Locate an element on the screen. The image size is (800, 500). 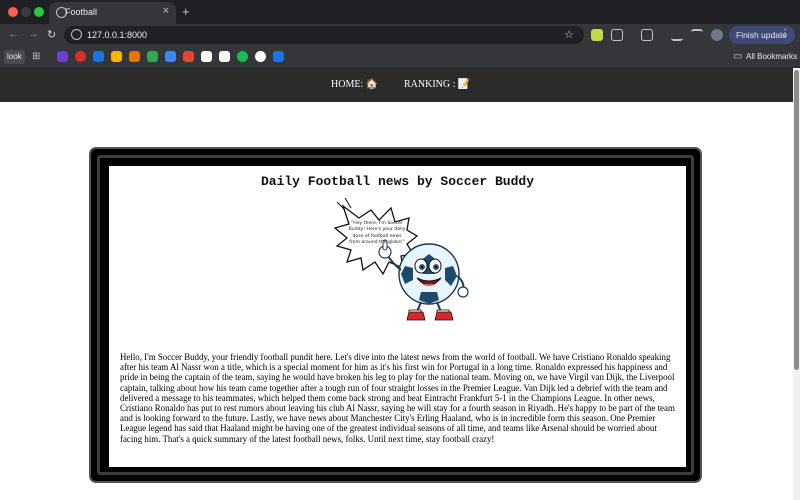
address-bar: 127.0.0.1:8000 ☆ is located at coordinates (324, 35).